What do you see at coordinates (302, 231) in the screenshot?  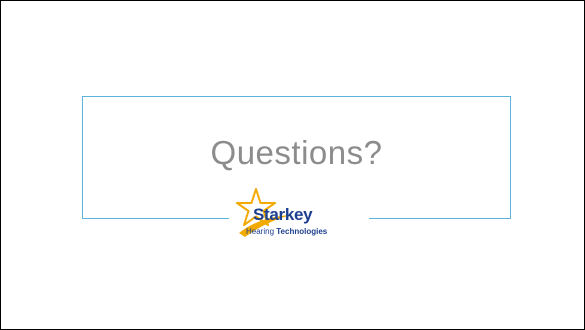 I see `tagline-bold: Technologies` at bounding box center [302, 231].